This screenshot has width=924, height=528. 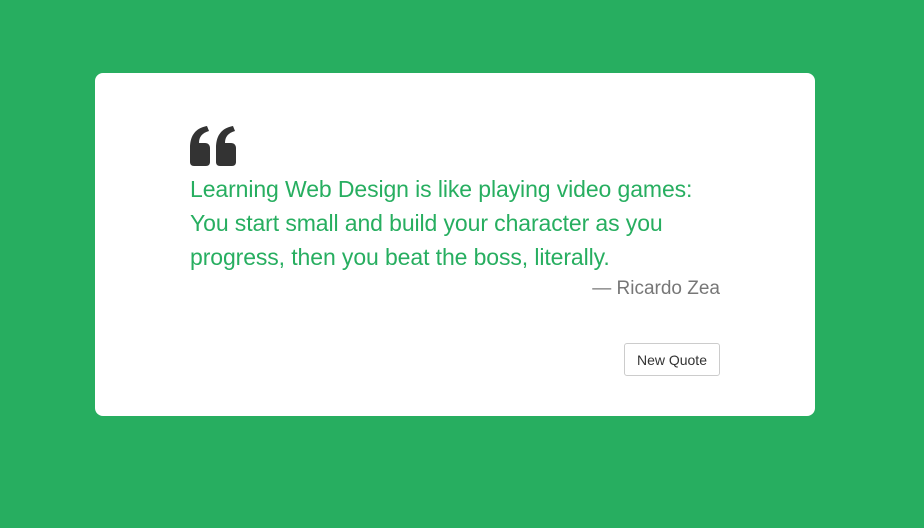 I want to click on quote-left-icon, so click(x=213, y=146).